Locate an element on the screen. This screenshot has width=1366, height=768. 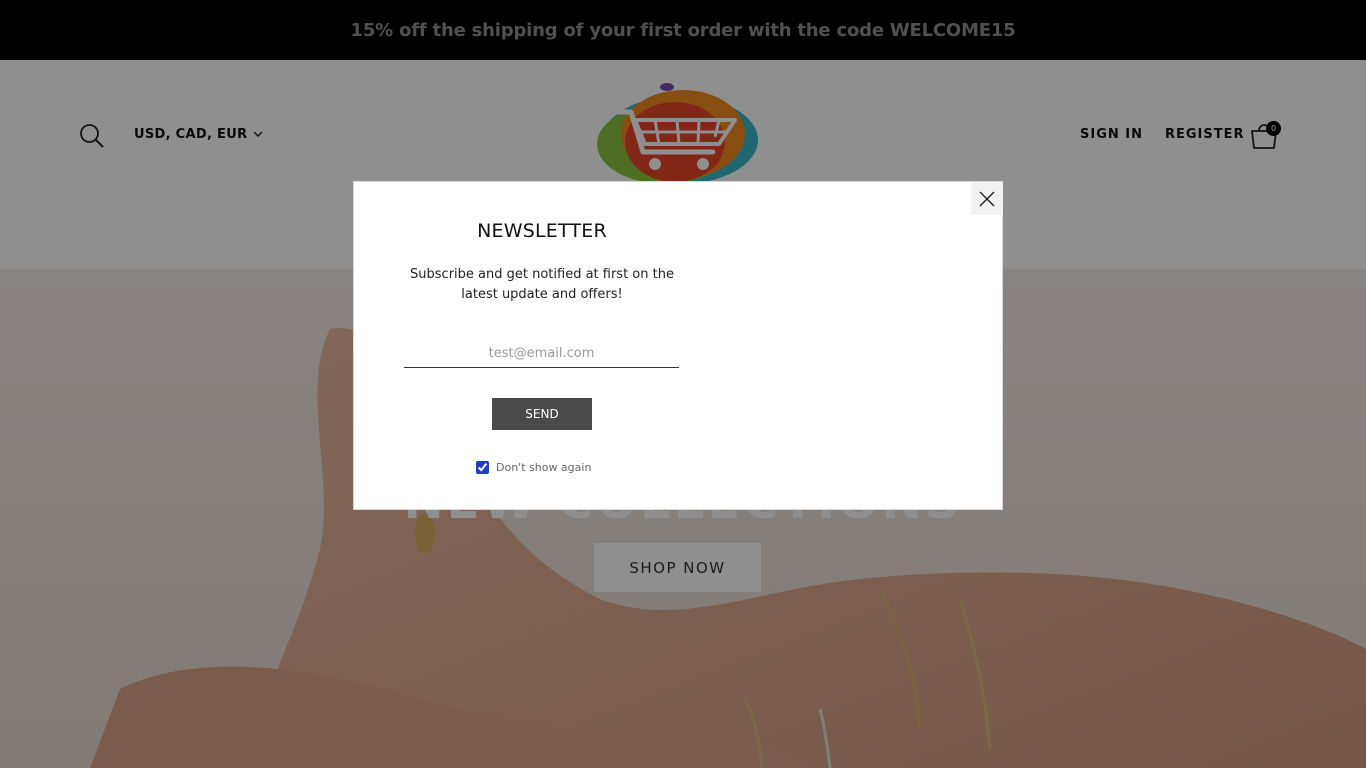
dont-show-label: Don't show again is located at coordinates (544, 467).